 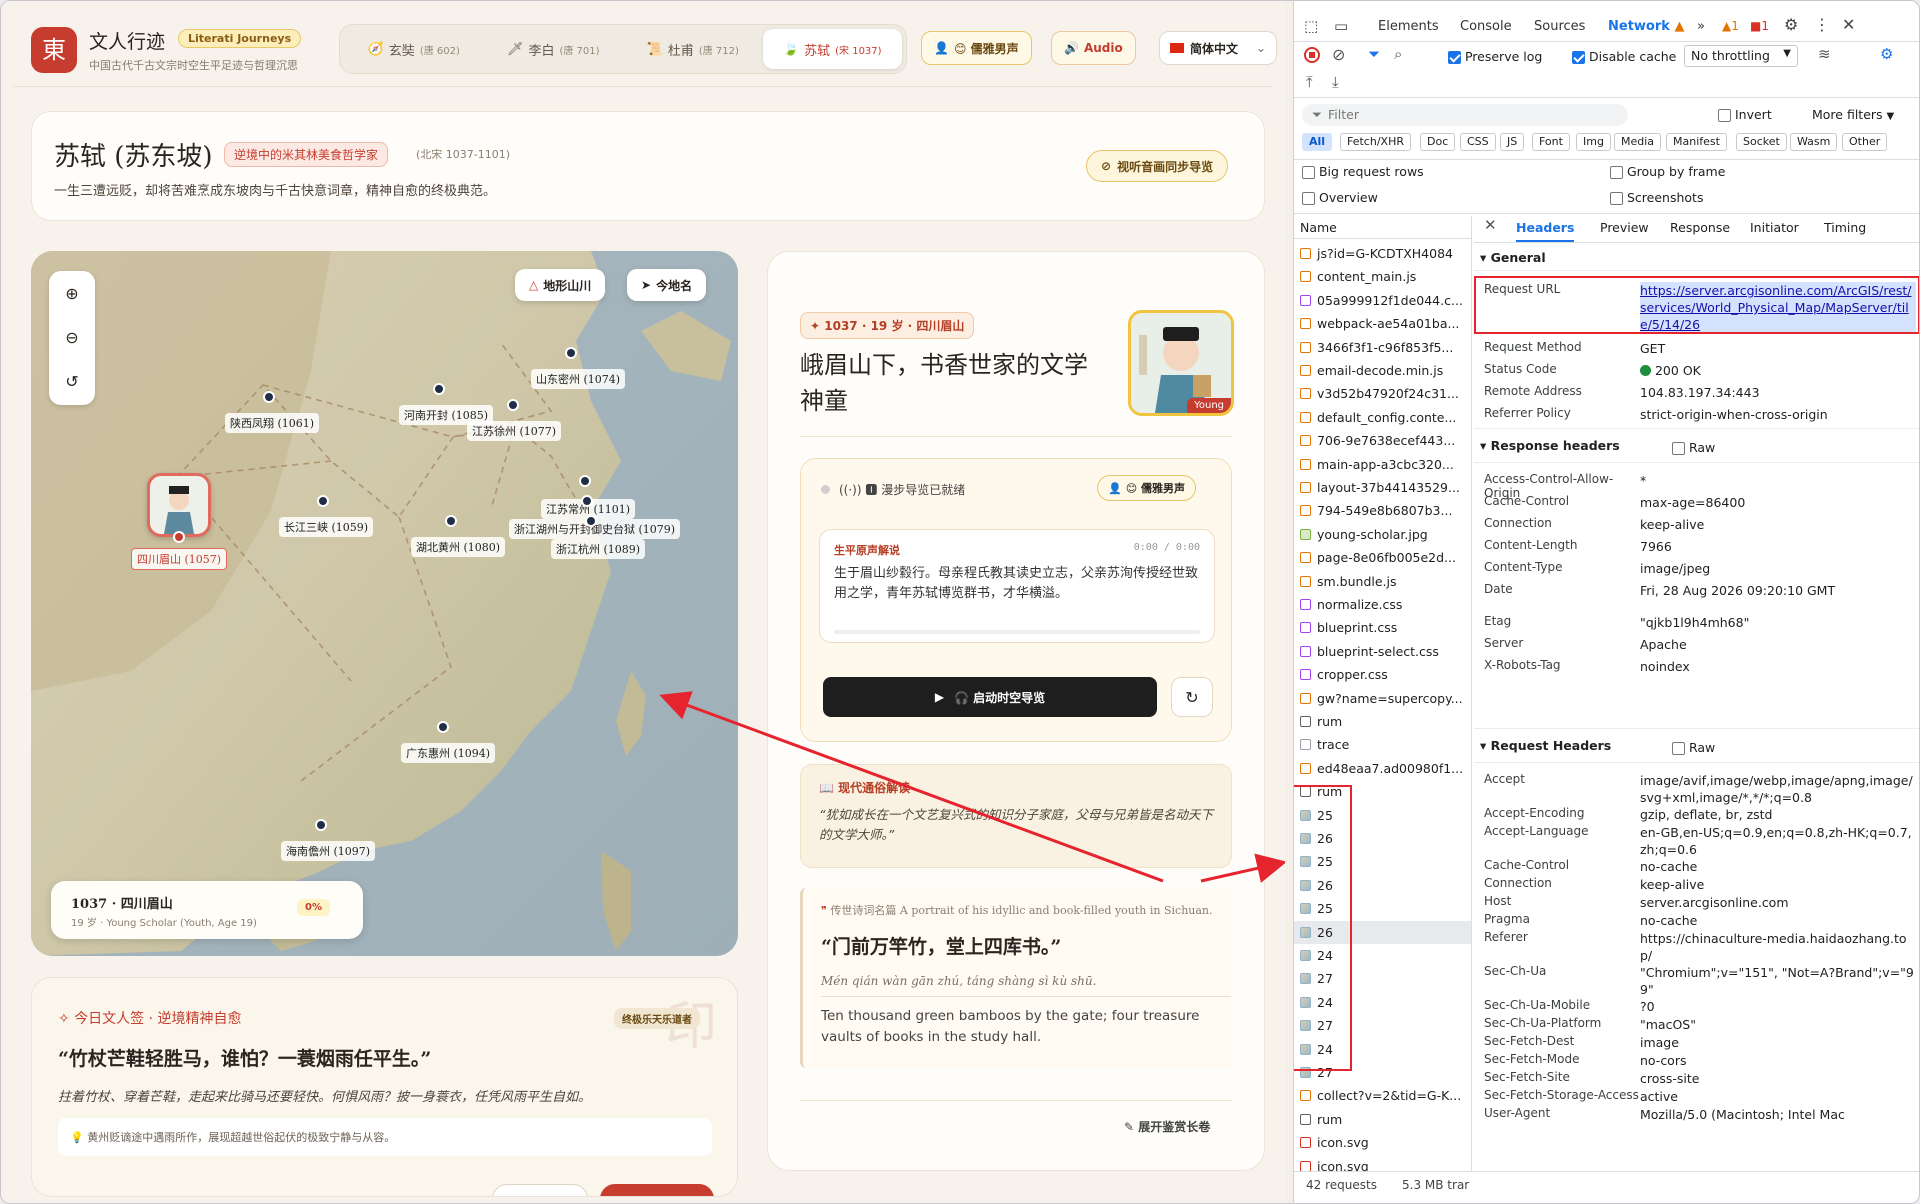 I want to click on preserve-log-checkbox, so click(x=1454, y=57).